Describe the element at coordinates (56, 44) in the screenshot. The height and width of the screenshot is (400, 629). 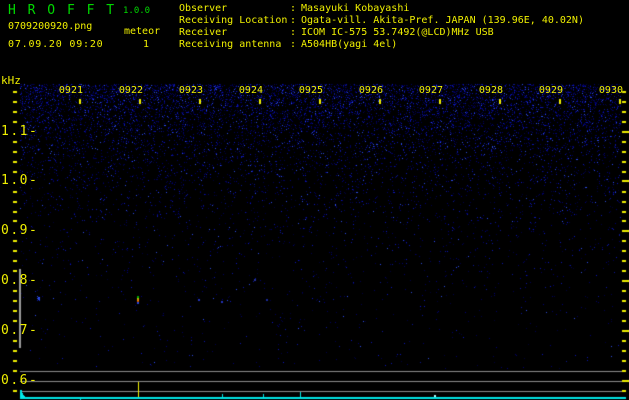
I see `timestamp: 07.09.20 09:20` at that location.